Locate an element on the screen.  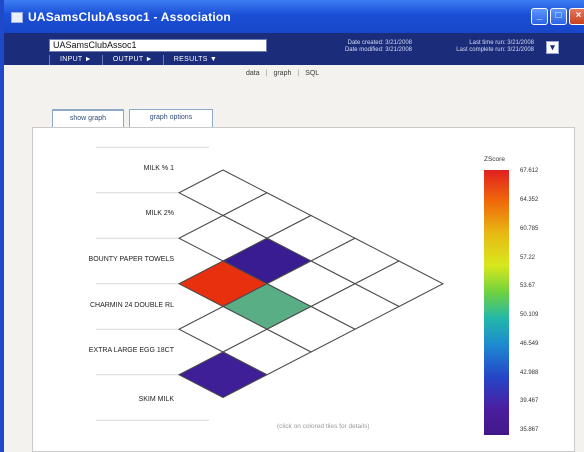
hint-text: (click on colored tiles for details) is located at coordinates (323, 426).